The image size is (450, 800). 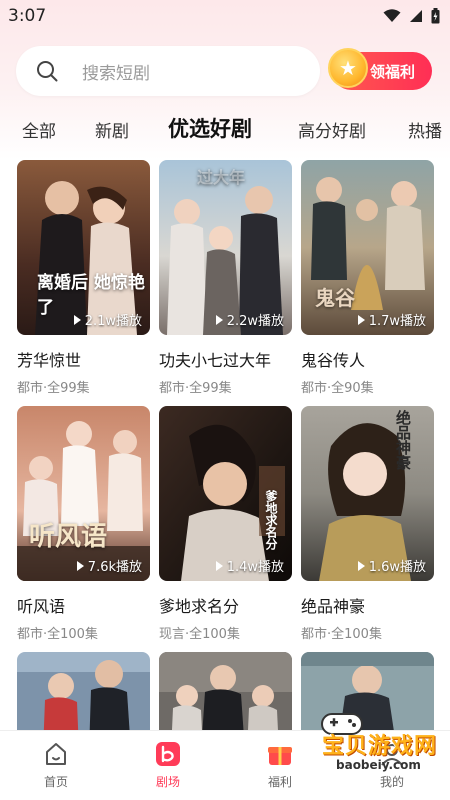 I want to click on drama-poster: 过大年 2.2w播放, so click(x=225, y=247).